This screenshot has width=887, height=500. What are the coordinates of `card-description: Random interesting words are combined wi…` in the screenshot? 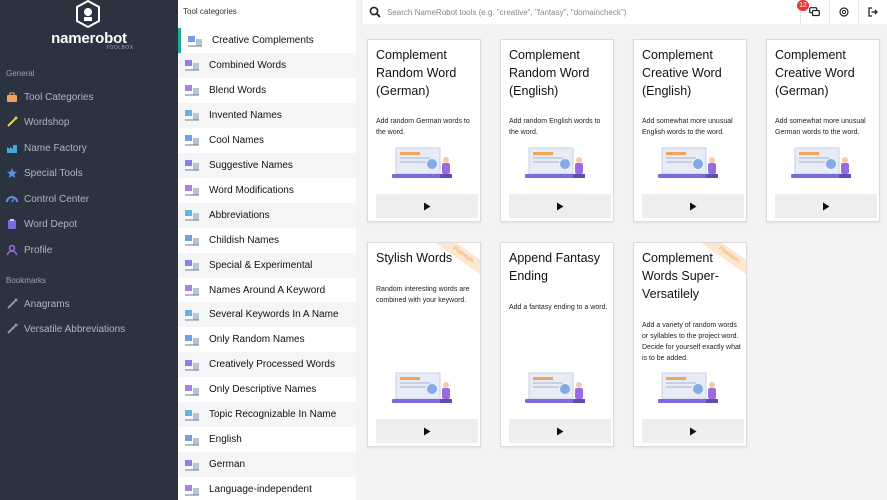 It's located at (423, 295).